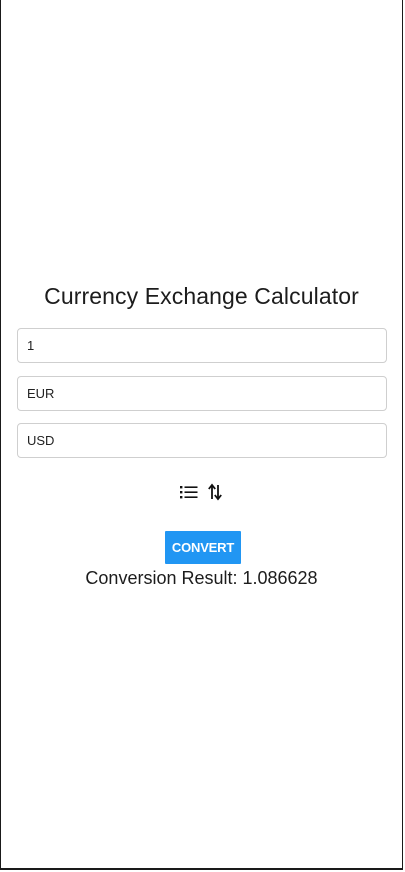 The image size is (405, 872). I want to click on conversion-result: Conversion Result: 1.086628, so click(201, 578).